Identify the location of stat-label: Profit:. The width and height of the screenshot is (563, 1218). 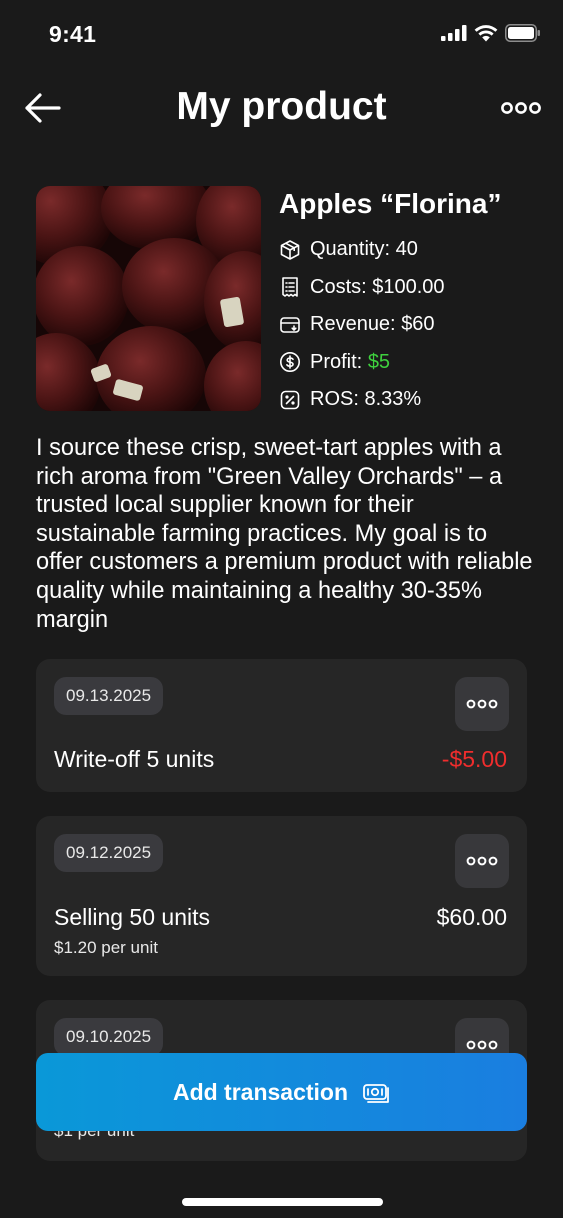
(336, 361).